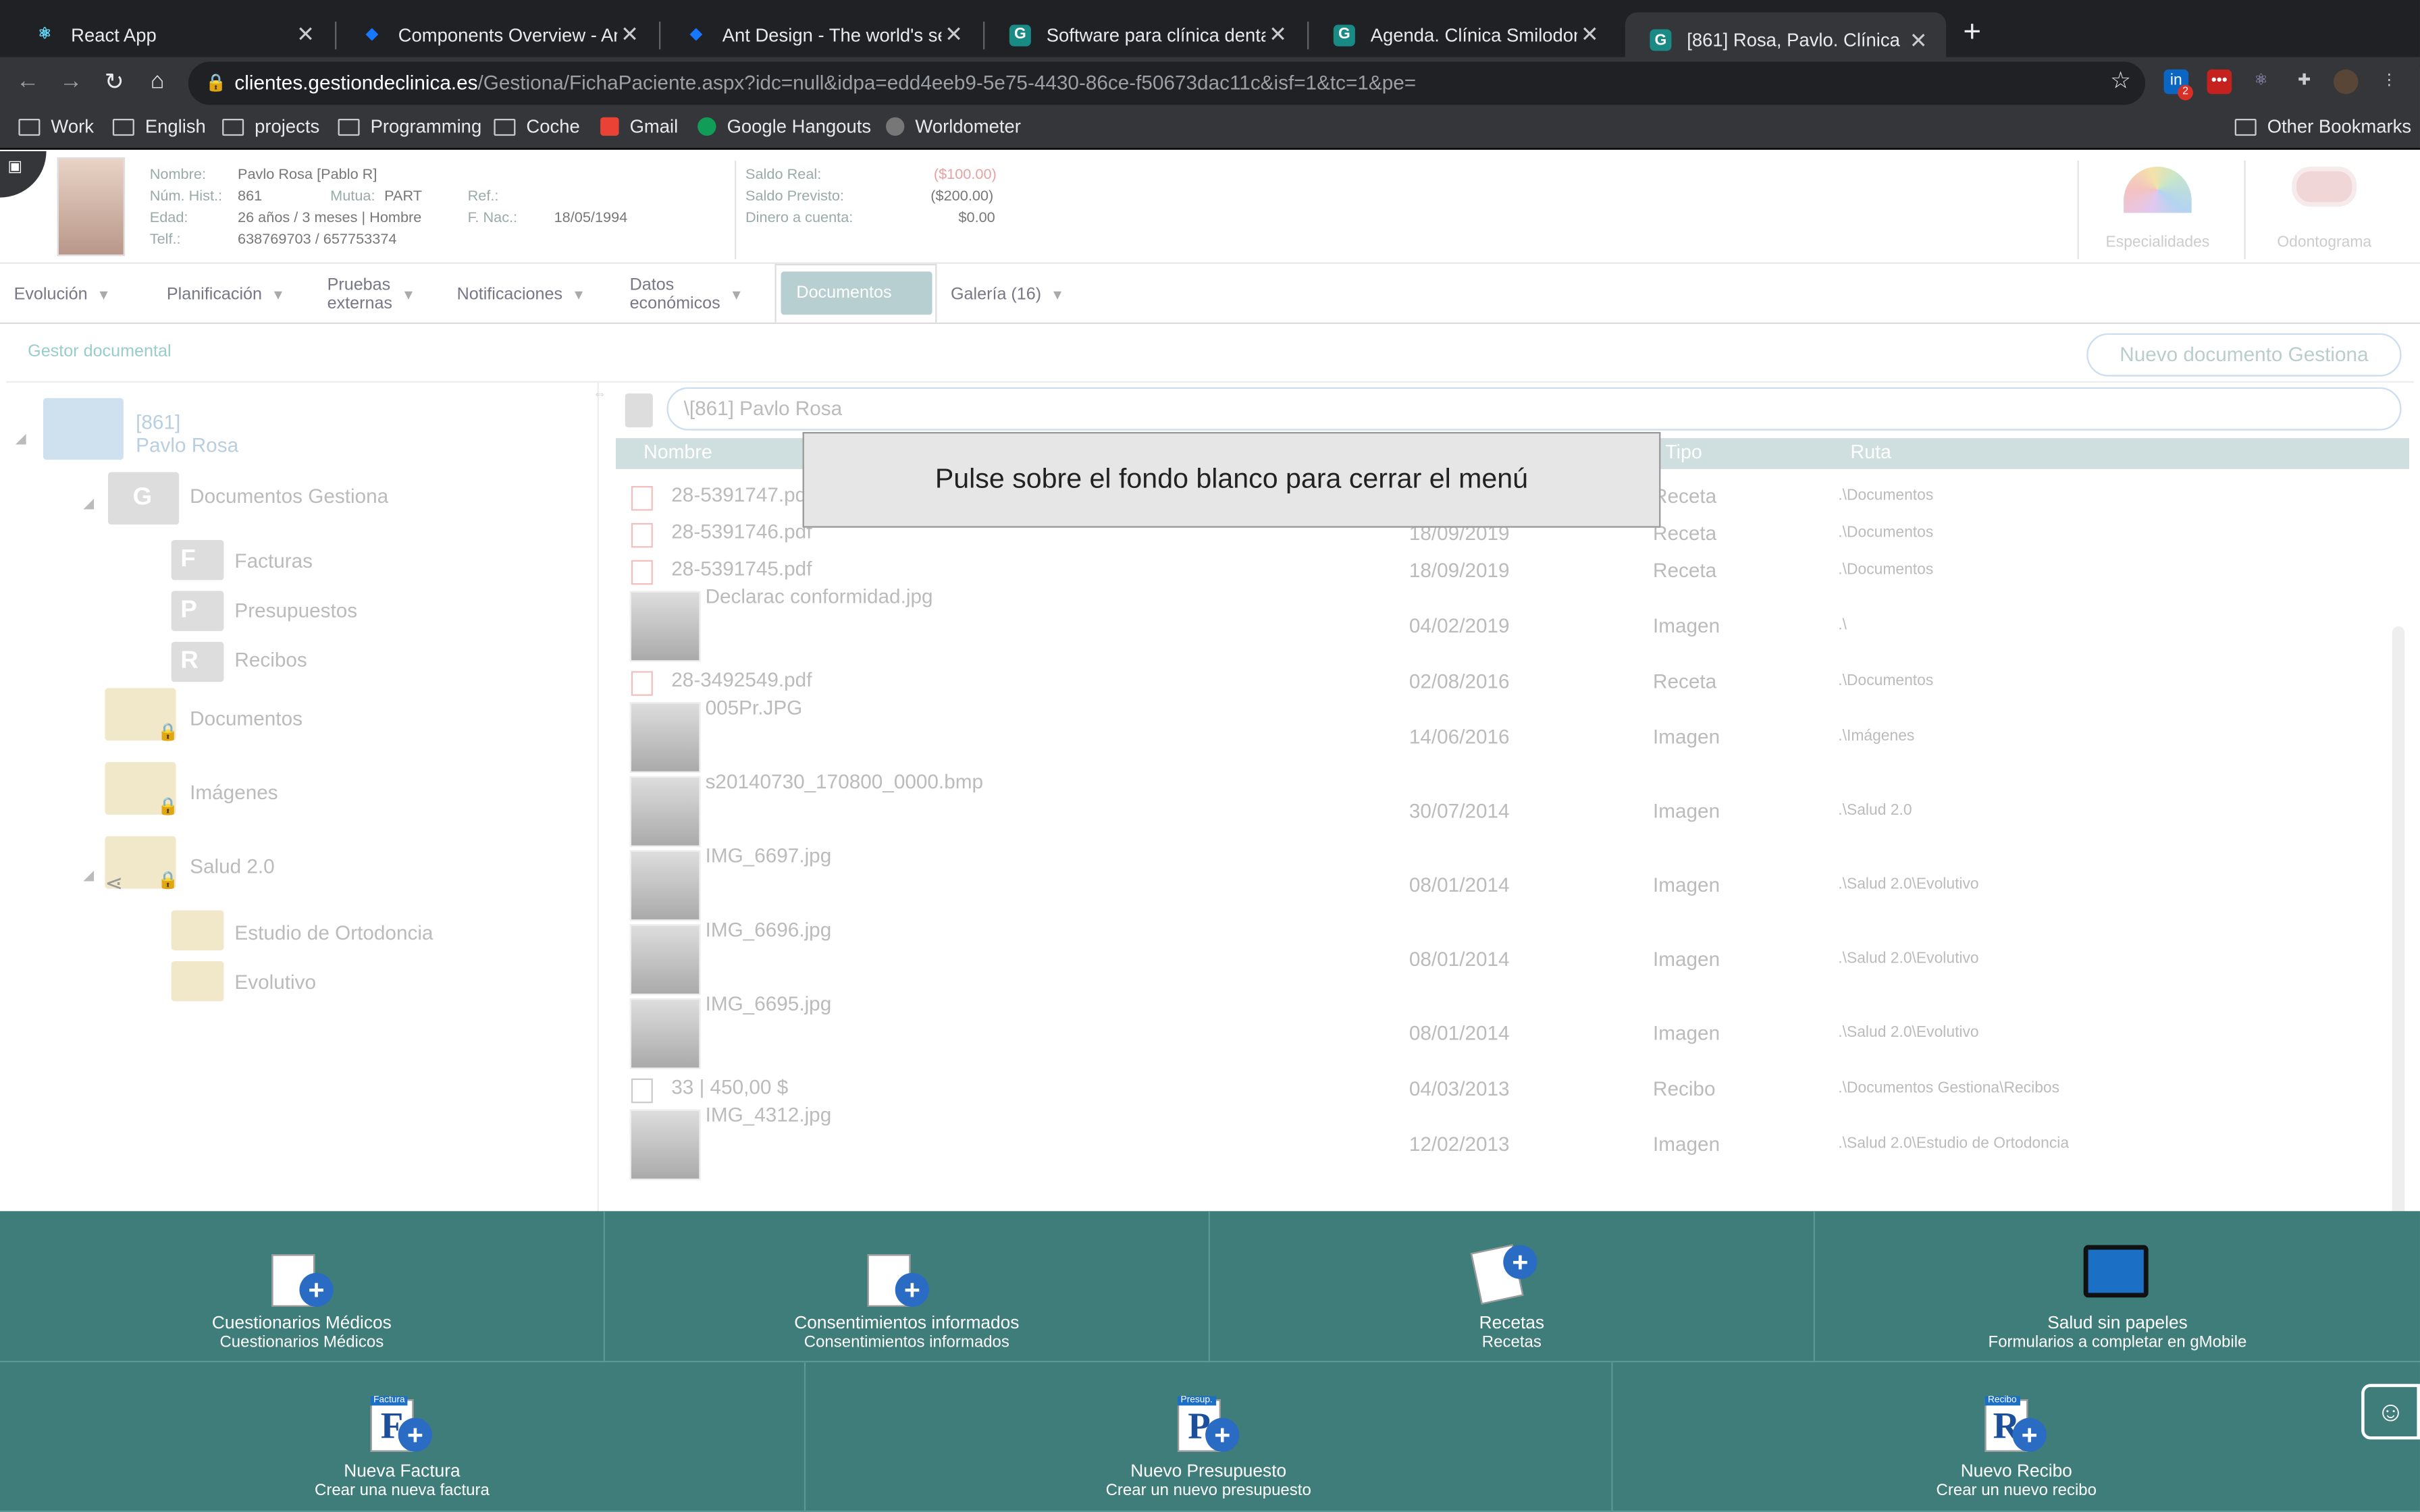 The width and height of the screenshot is (2420, 1512). Describe the element at coordinates (197, 559) in the screenshot. I see `facturas-folder-icon: F` at that location.